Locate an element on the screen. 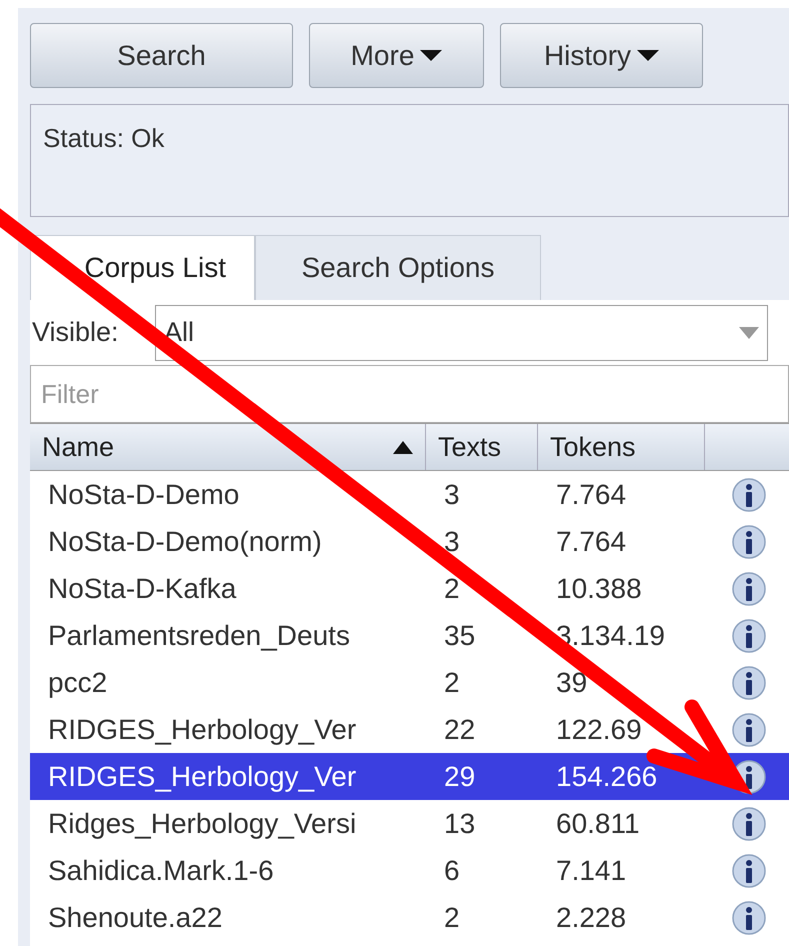 This screenshot has width=789, height=946. table-cell-text: Parlamentsreden_Deuts is located at coordinates (199, 635).